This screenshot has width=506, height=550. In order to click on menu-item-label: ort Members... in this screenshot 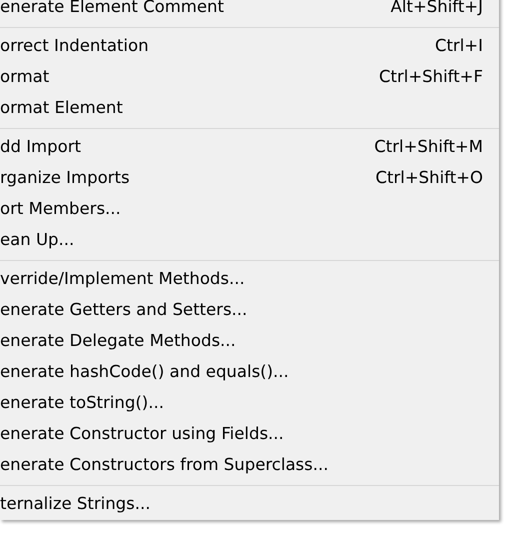, I will do `click(60, 209)`.